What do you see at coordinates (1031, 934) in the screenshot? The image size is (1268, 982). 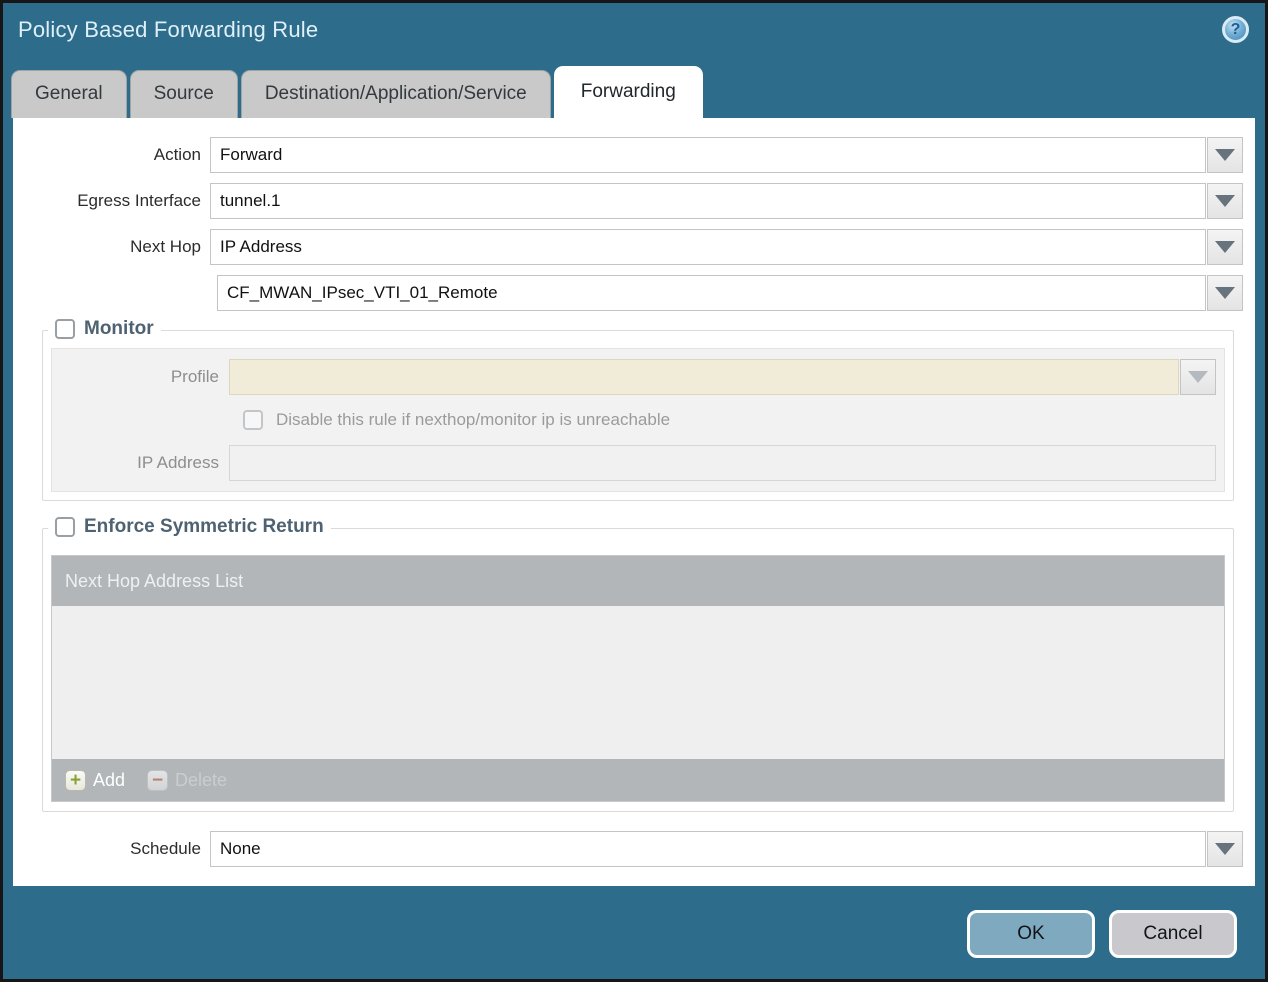 I see `ok-button: OK` at bounding box center [1031, 934].